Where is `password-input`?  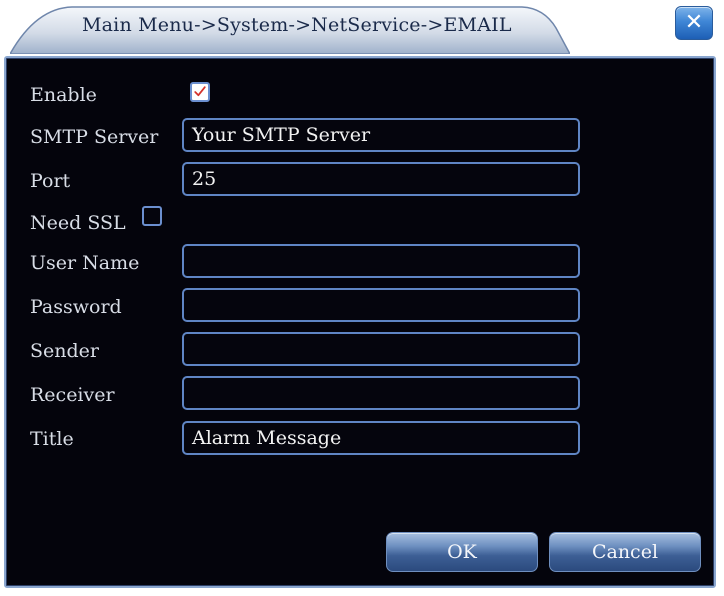
password-input is located at coordinates (381, 305).